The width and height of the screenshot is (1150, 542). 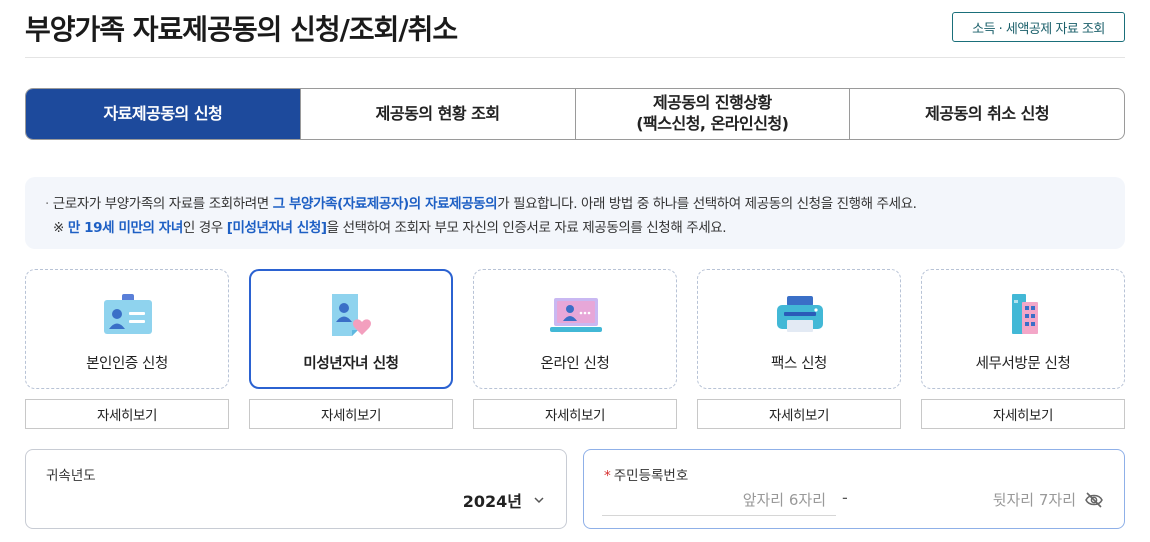 I want to click on method-card-online: 온라인 신청, so click(x=575, y=329).